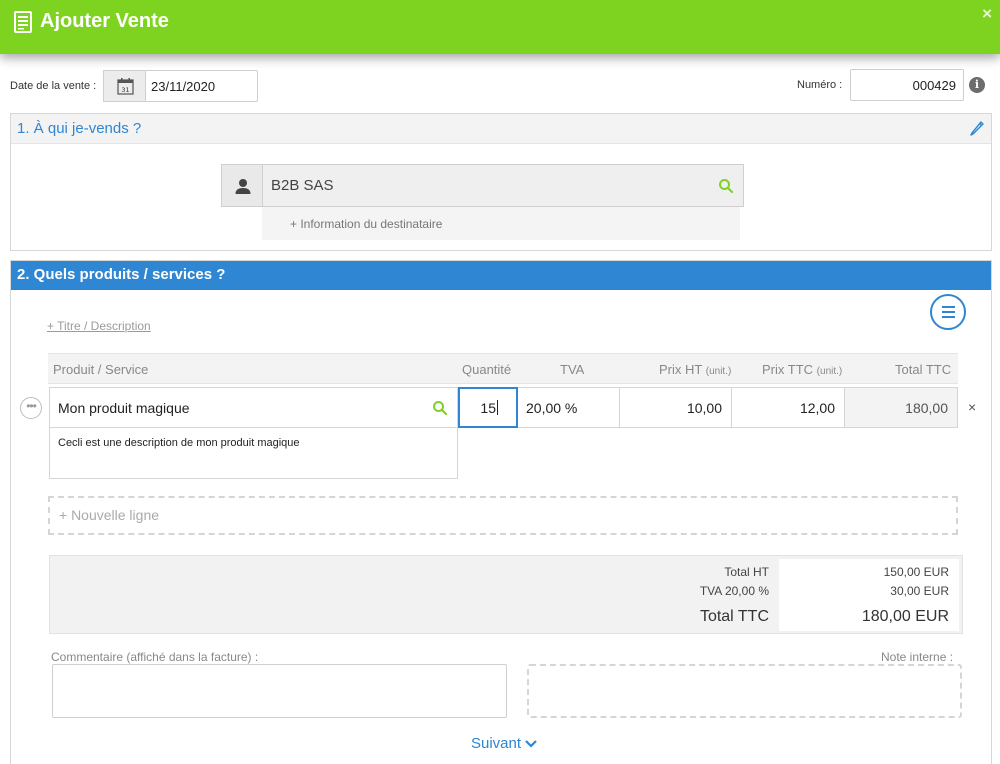  Describe the element at coordinates (503, 515) in the screenshot. I see `add-line-button: + Nouvelle ligne` at that location.